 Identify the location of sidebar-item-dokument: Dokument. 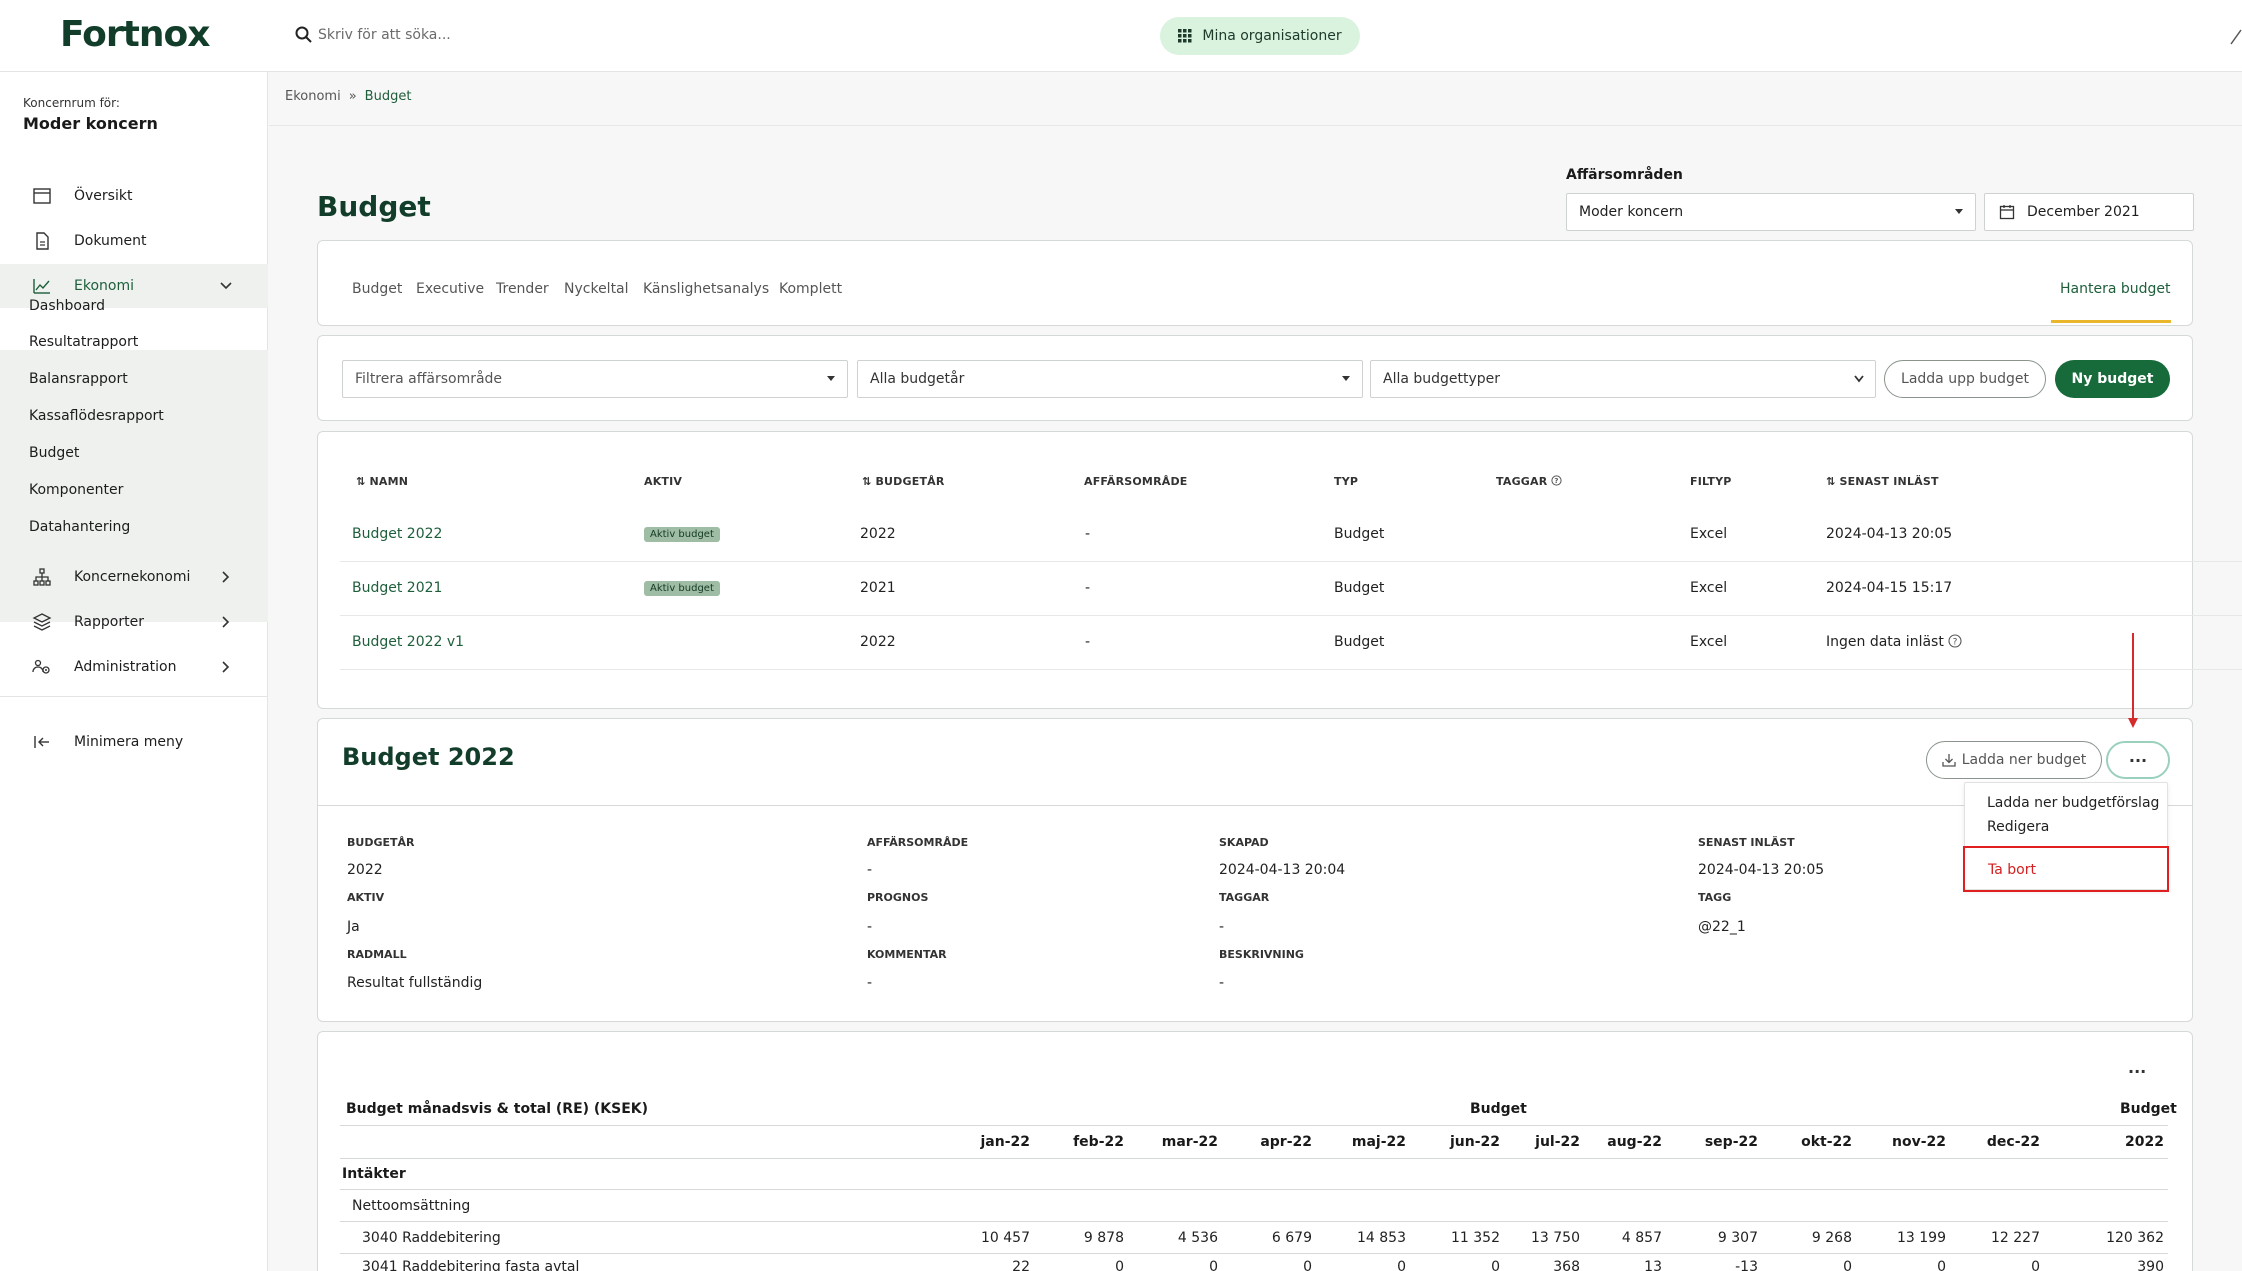
(134, 241).